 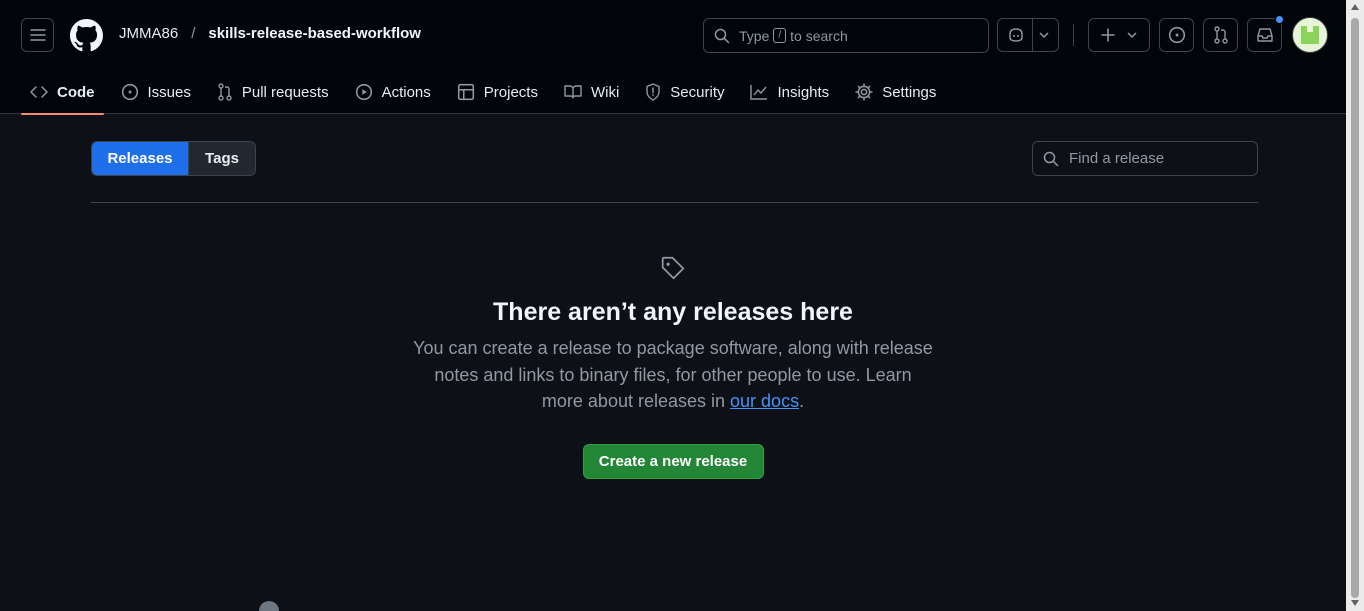 I want to click on tab-projects: Projects, so click(x=497, y=92).